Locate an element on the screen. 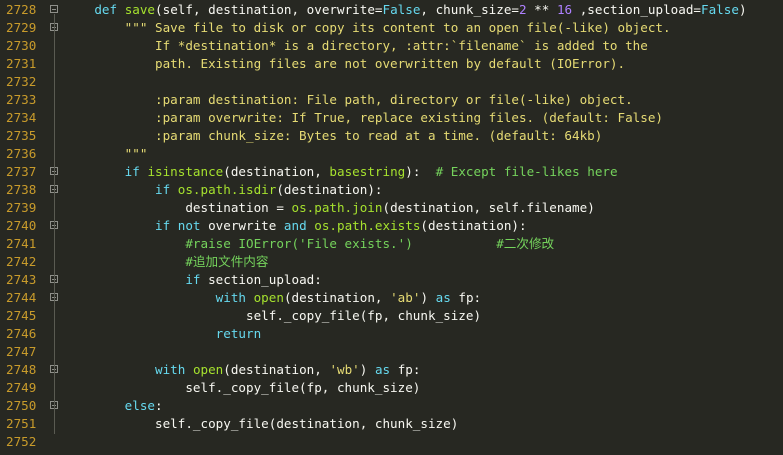  code-line: 2752 is located at coordinates (391, 442).